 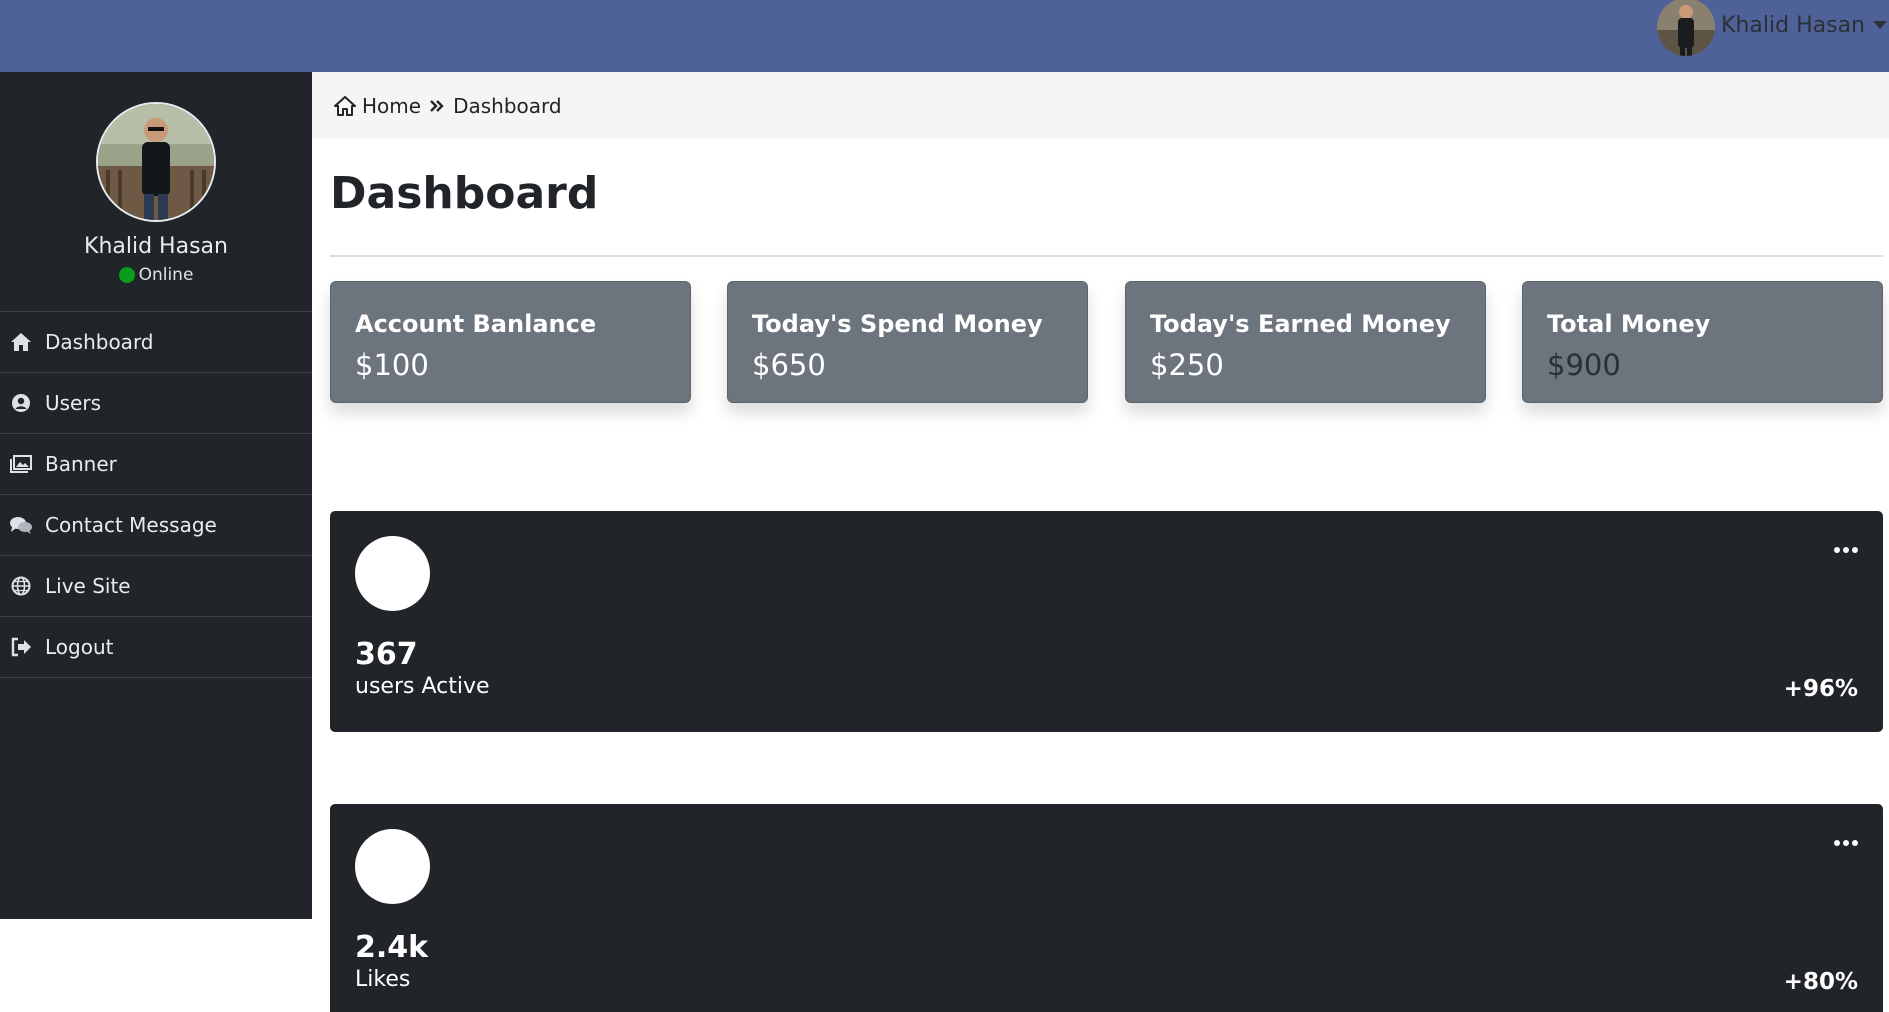 What do you see at coordinates (1793, 25) in the screenshot?
I see `user-menu-name: Khalid Hasan` at bounding box center [1793, 25].